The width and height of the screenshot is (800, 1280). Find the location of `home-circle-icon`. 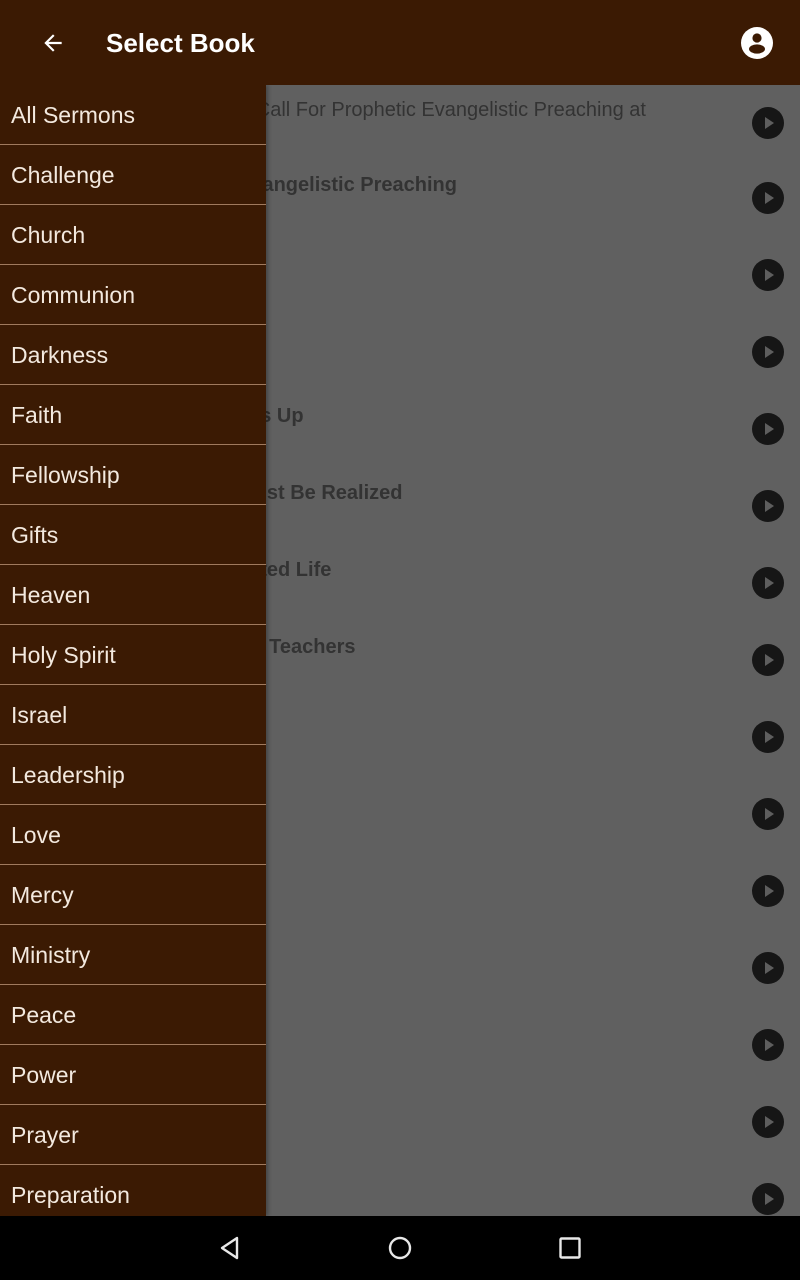

home-circle-icon is located at coordinates (400, 1248).